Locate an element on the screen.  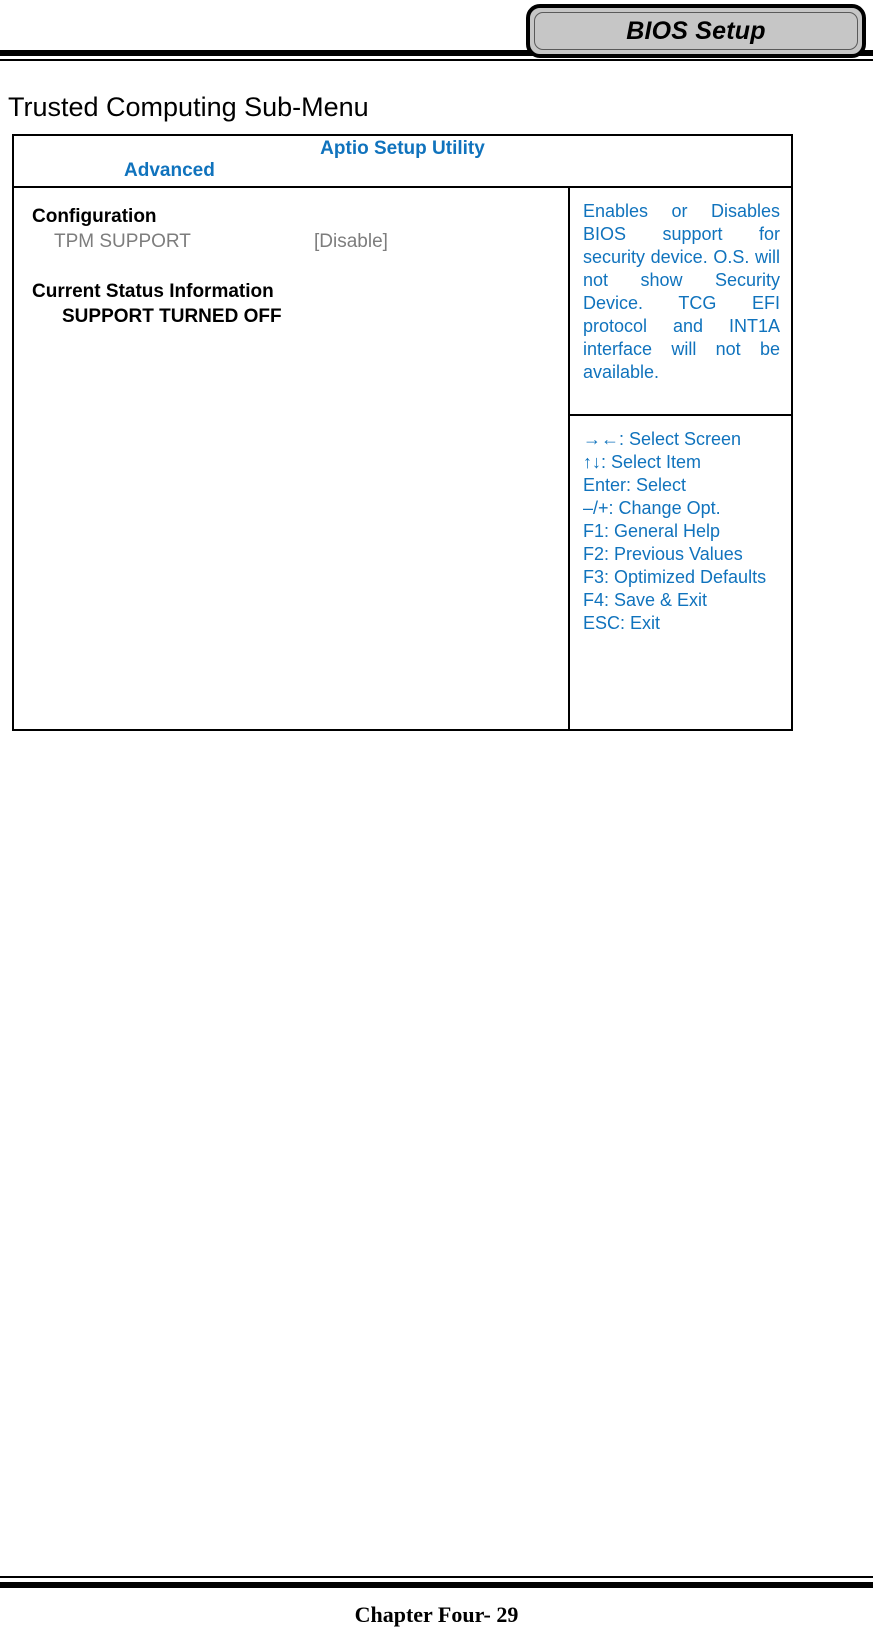
key-hint-enter-select: Enter: Select is located at coordinates (635, 485).